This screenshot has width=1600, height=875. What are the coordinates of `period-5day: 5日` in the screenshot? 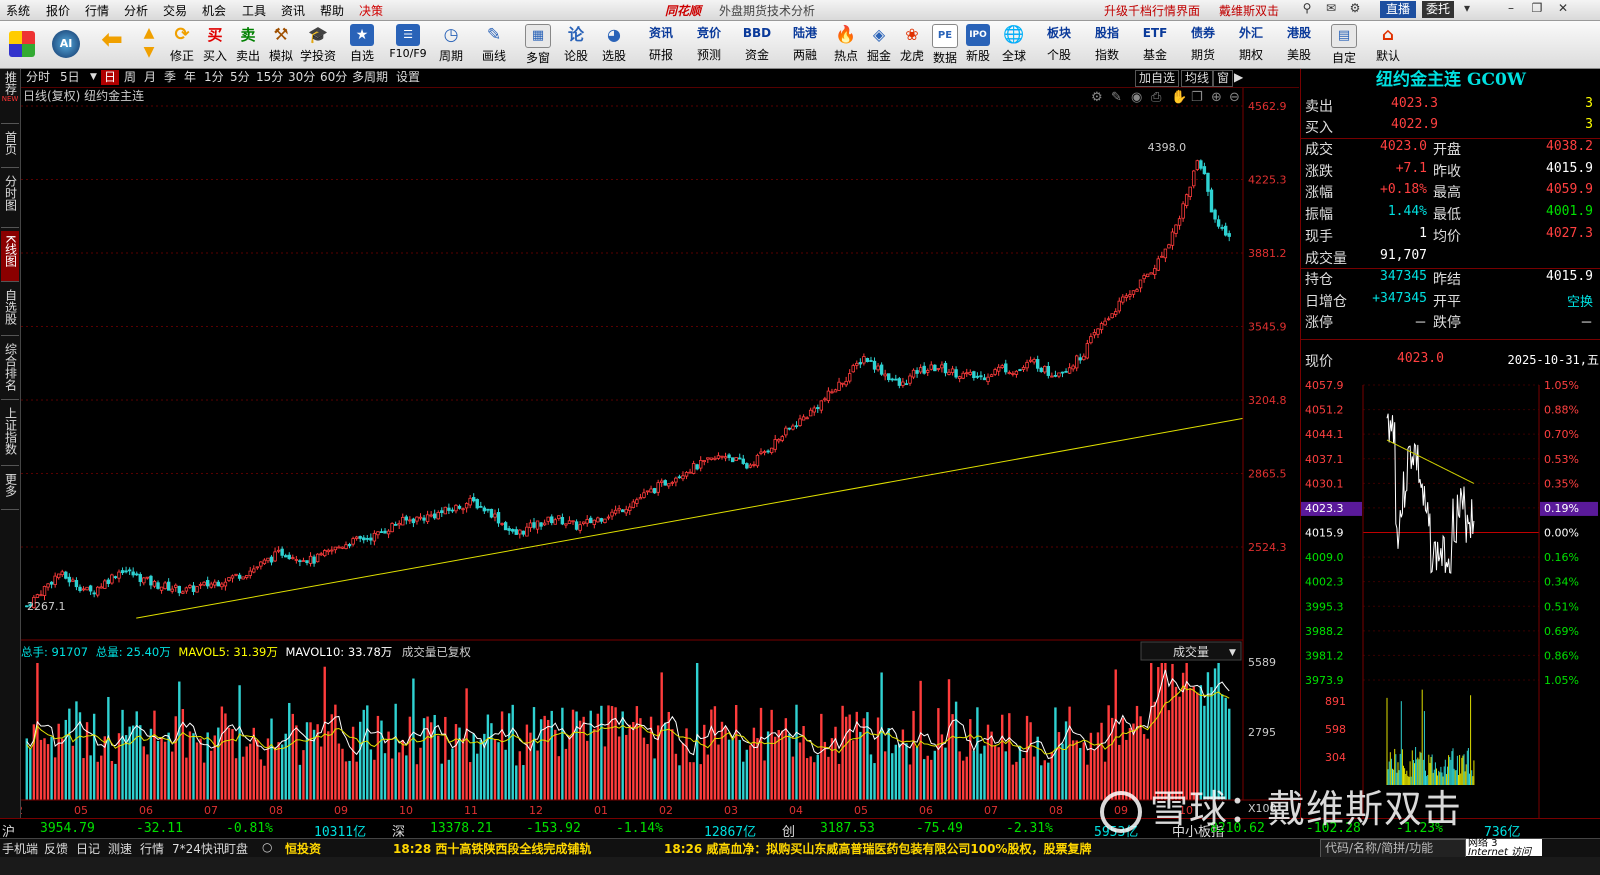 It's located at (70, 77).